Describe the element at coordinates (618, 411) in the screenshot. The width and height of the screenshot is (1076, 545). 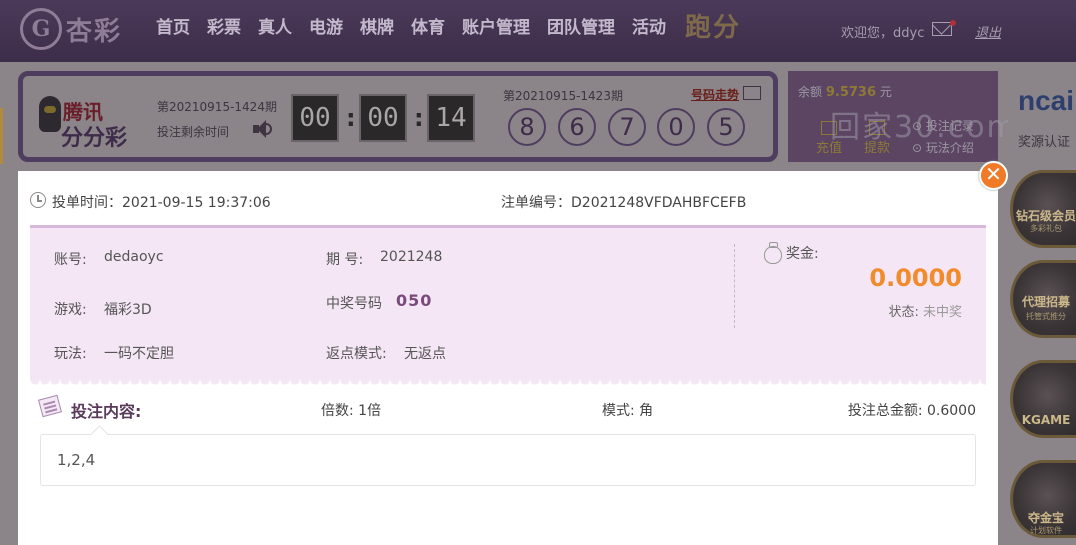
I see `mode-label: 模式:` at that location.